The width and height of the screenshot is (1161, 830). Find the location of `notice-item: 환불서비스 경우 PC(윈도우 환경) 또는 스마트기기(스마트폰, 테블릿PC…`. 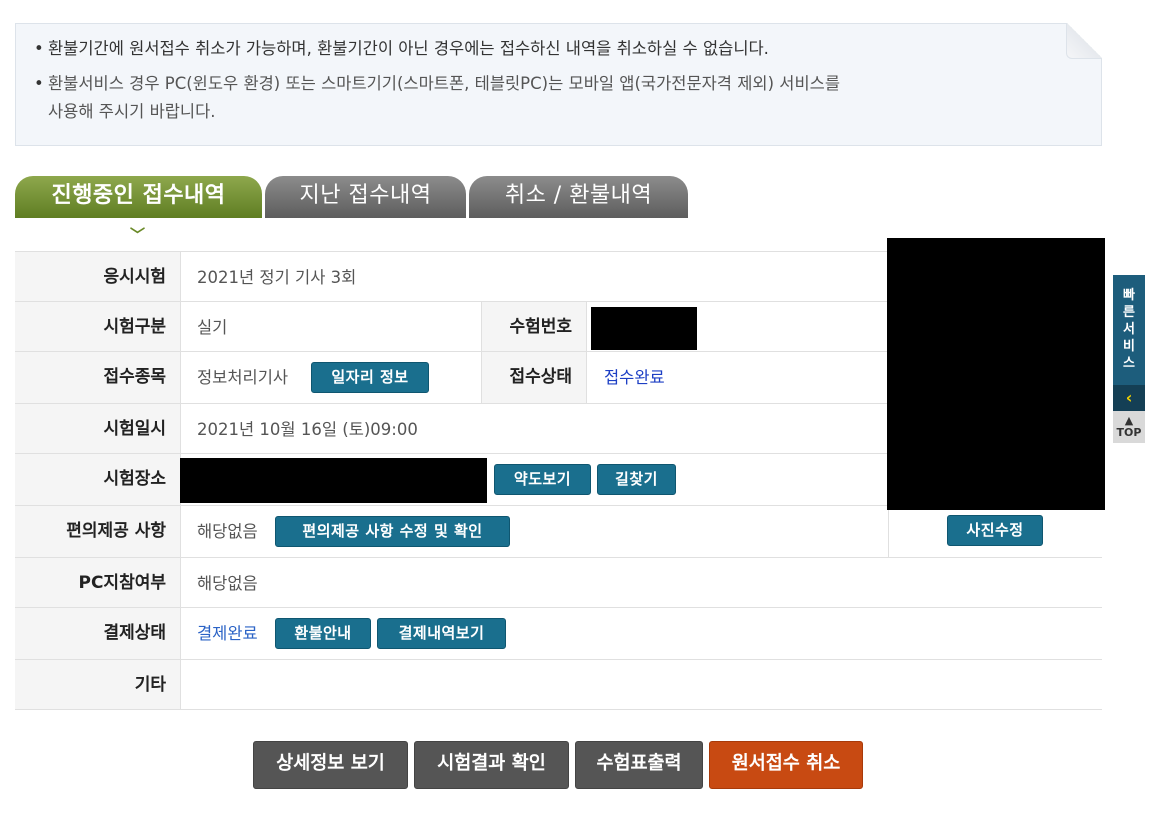

notice-item: 환불서비스 경우 PC(윈도우 환경) 또는 스마트기기(스마트폰, 테블릿PC… is located at coordinates (544, 98).